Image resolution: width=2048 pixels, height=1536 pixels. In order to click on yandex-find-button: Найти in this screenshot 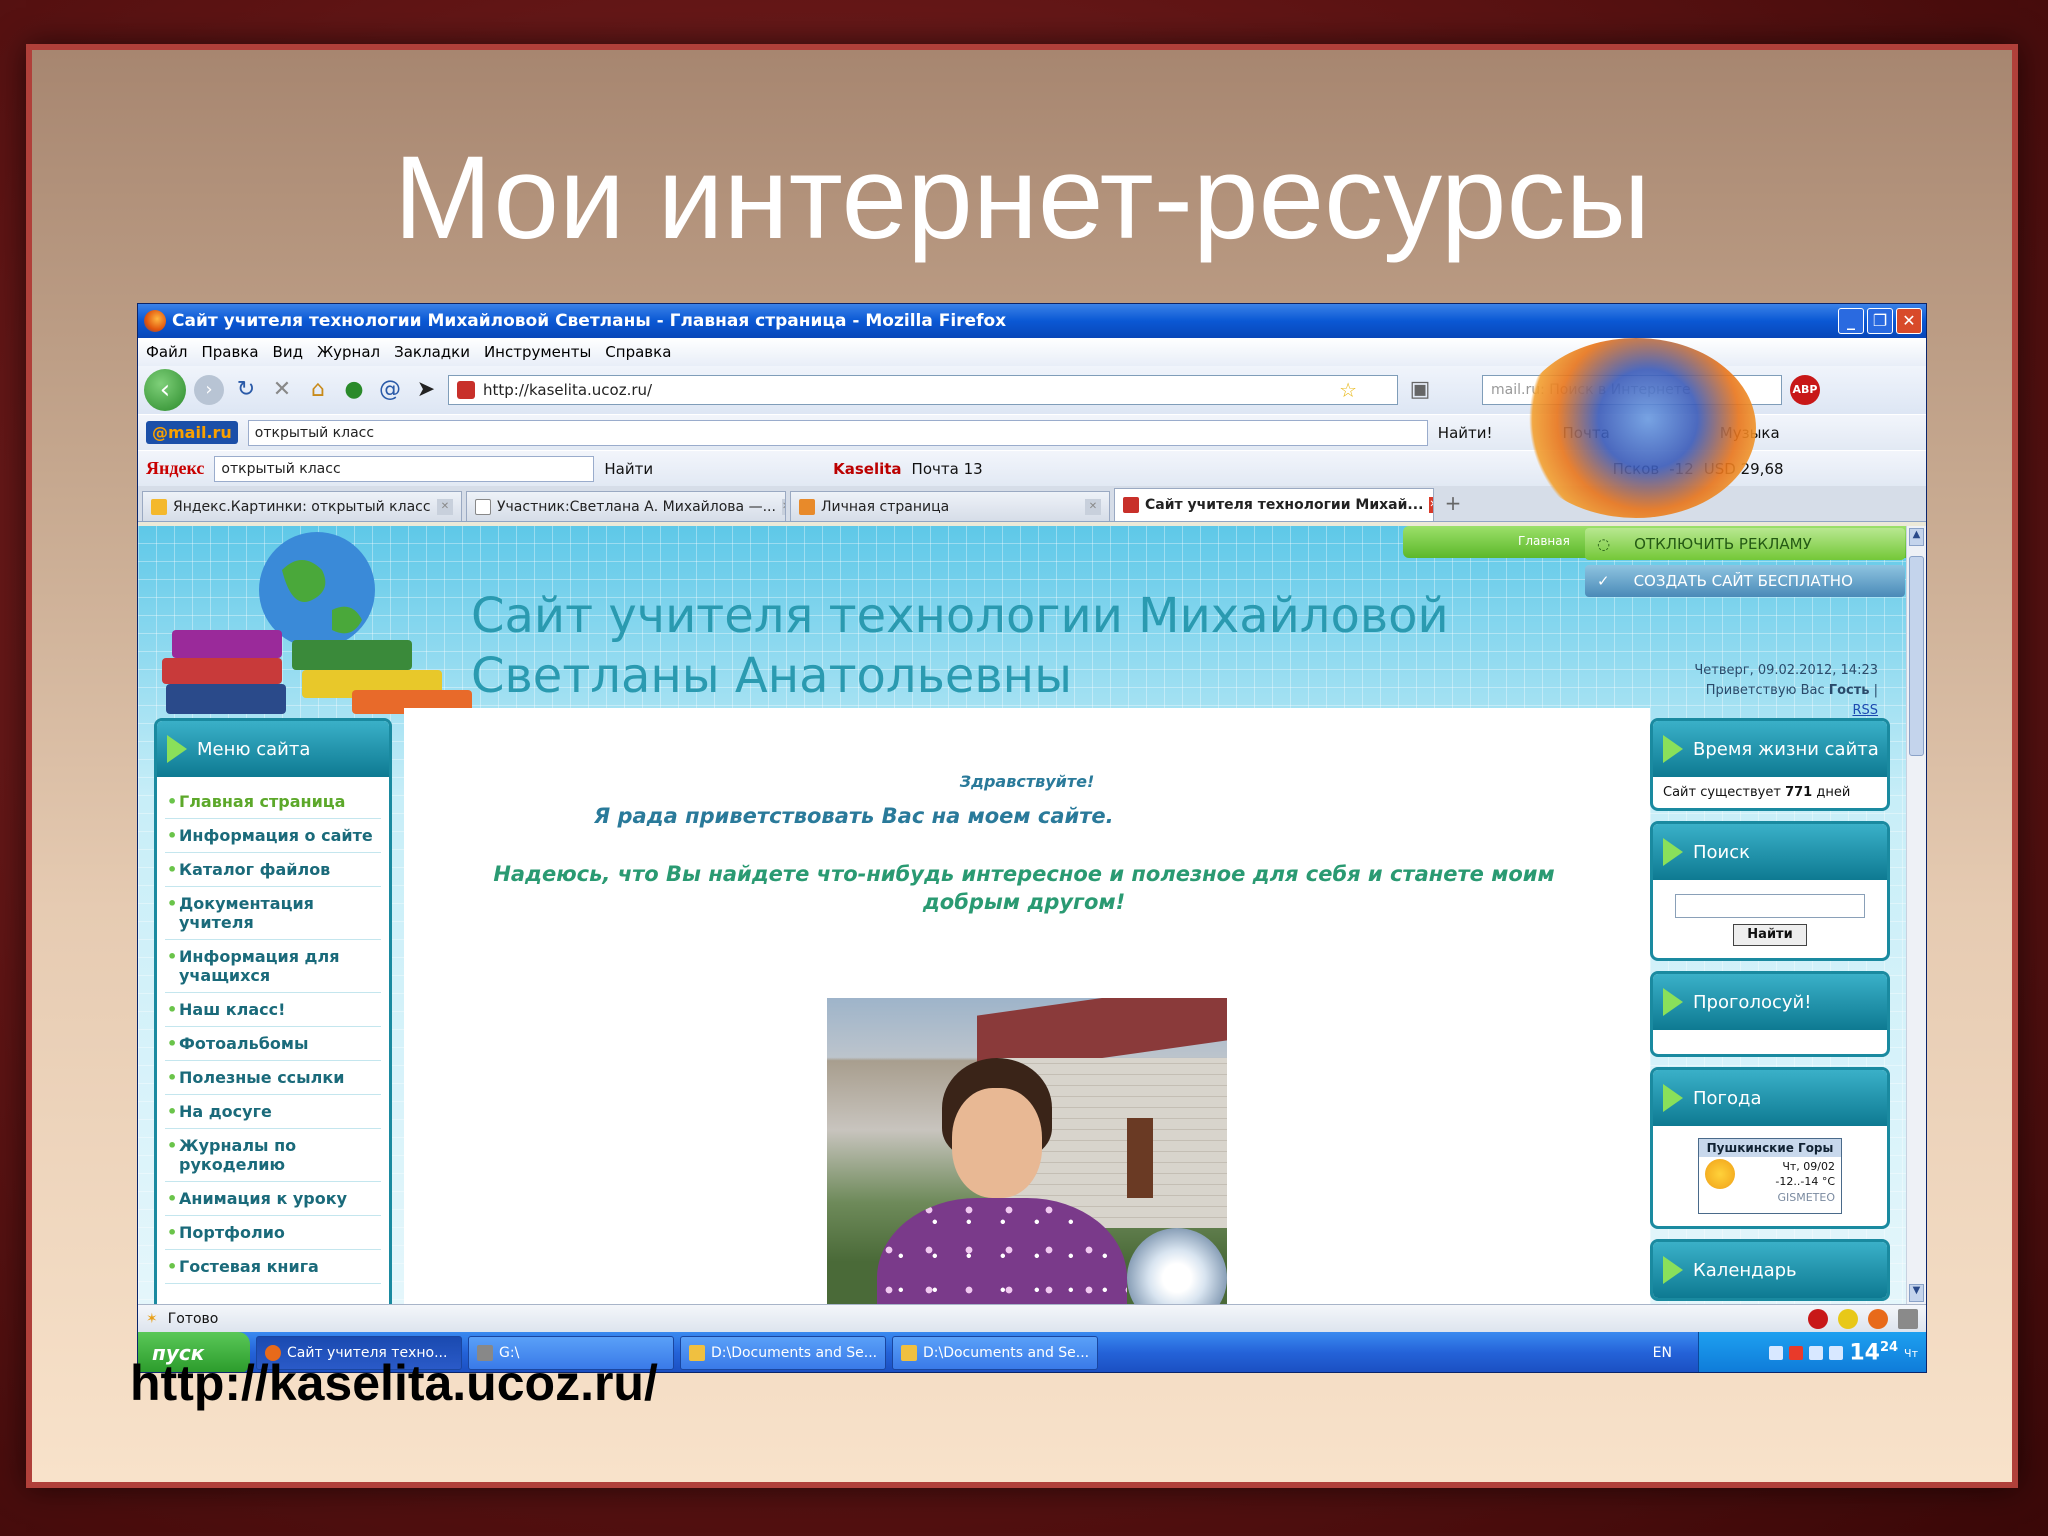, I will do `click(628, 469)`.